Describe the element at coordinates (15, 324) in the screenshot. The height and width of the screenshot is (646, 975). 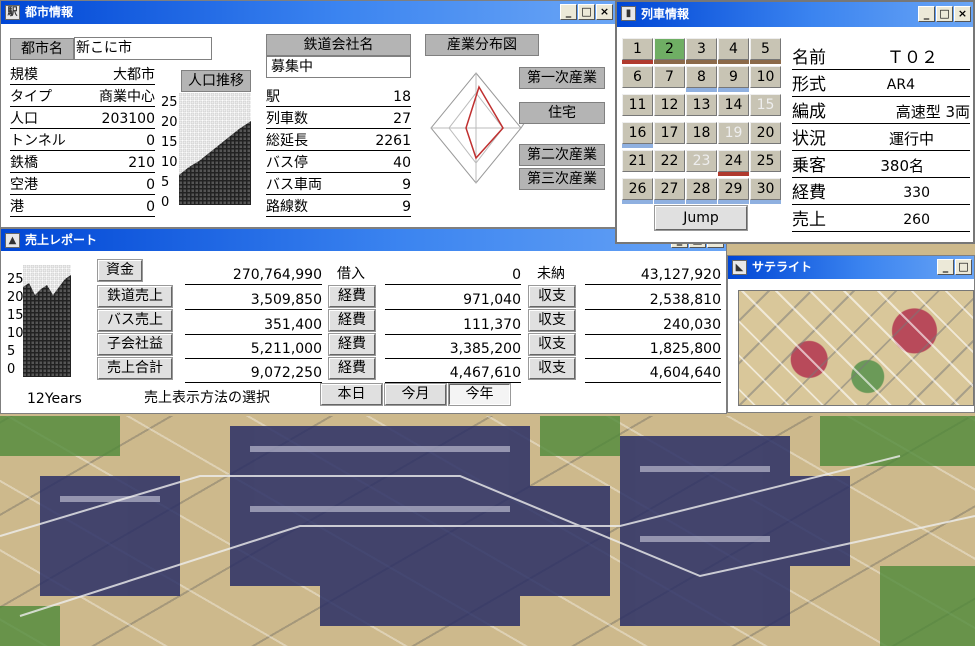
I see `sales-axis: 25 20 15 10 5 0` at that location.